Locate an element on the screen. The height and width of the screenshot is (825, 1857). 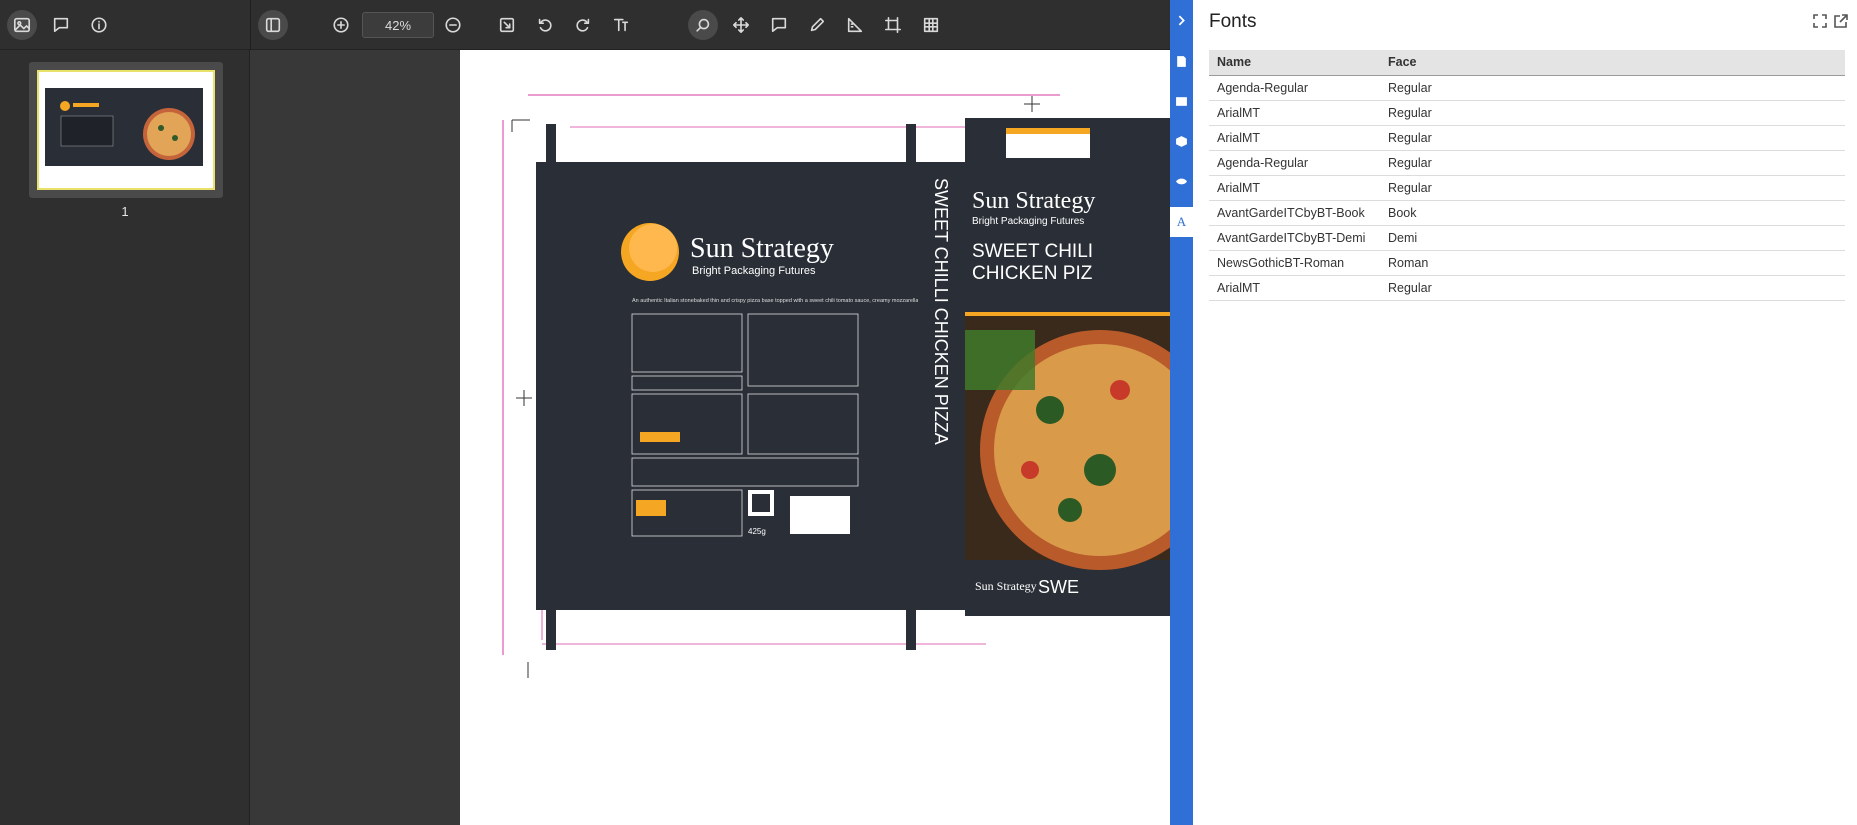
registration-mark-top is located at coordinates (1032, 104).